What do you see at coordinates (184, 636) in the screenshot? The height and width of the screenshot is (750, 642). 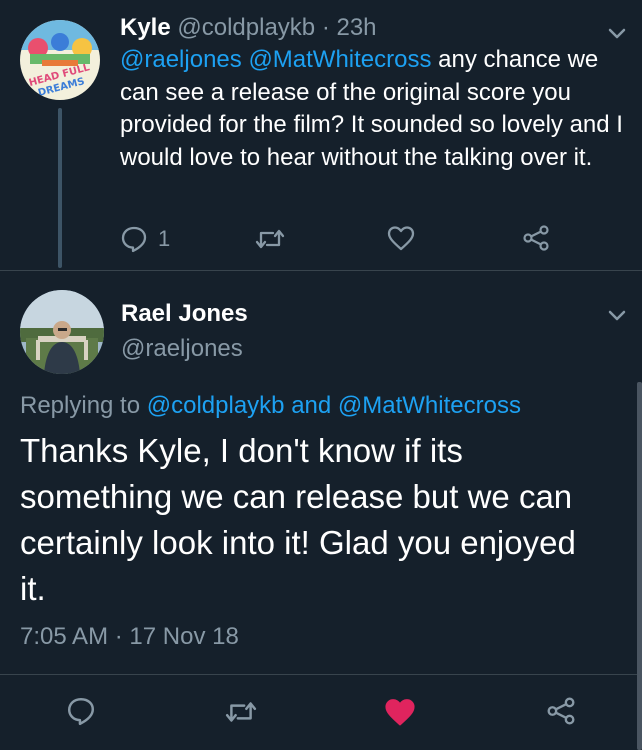 I see `tweet-date: 17 Nov 18` at bounding box center [184, 636].